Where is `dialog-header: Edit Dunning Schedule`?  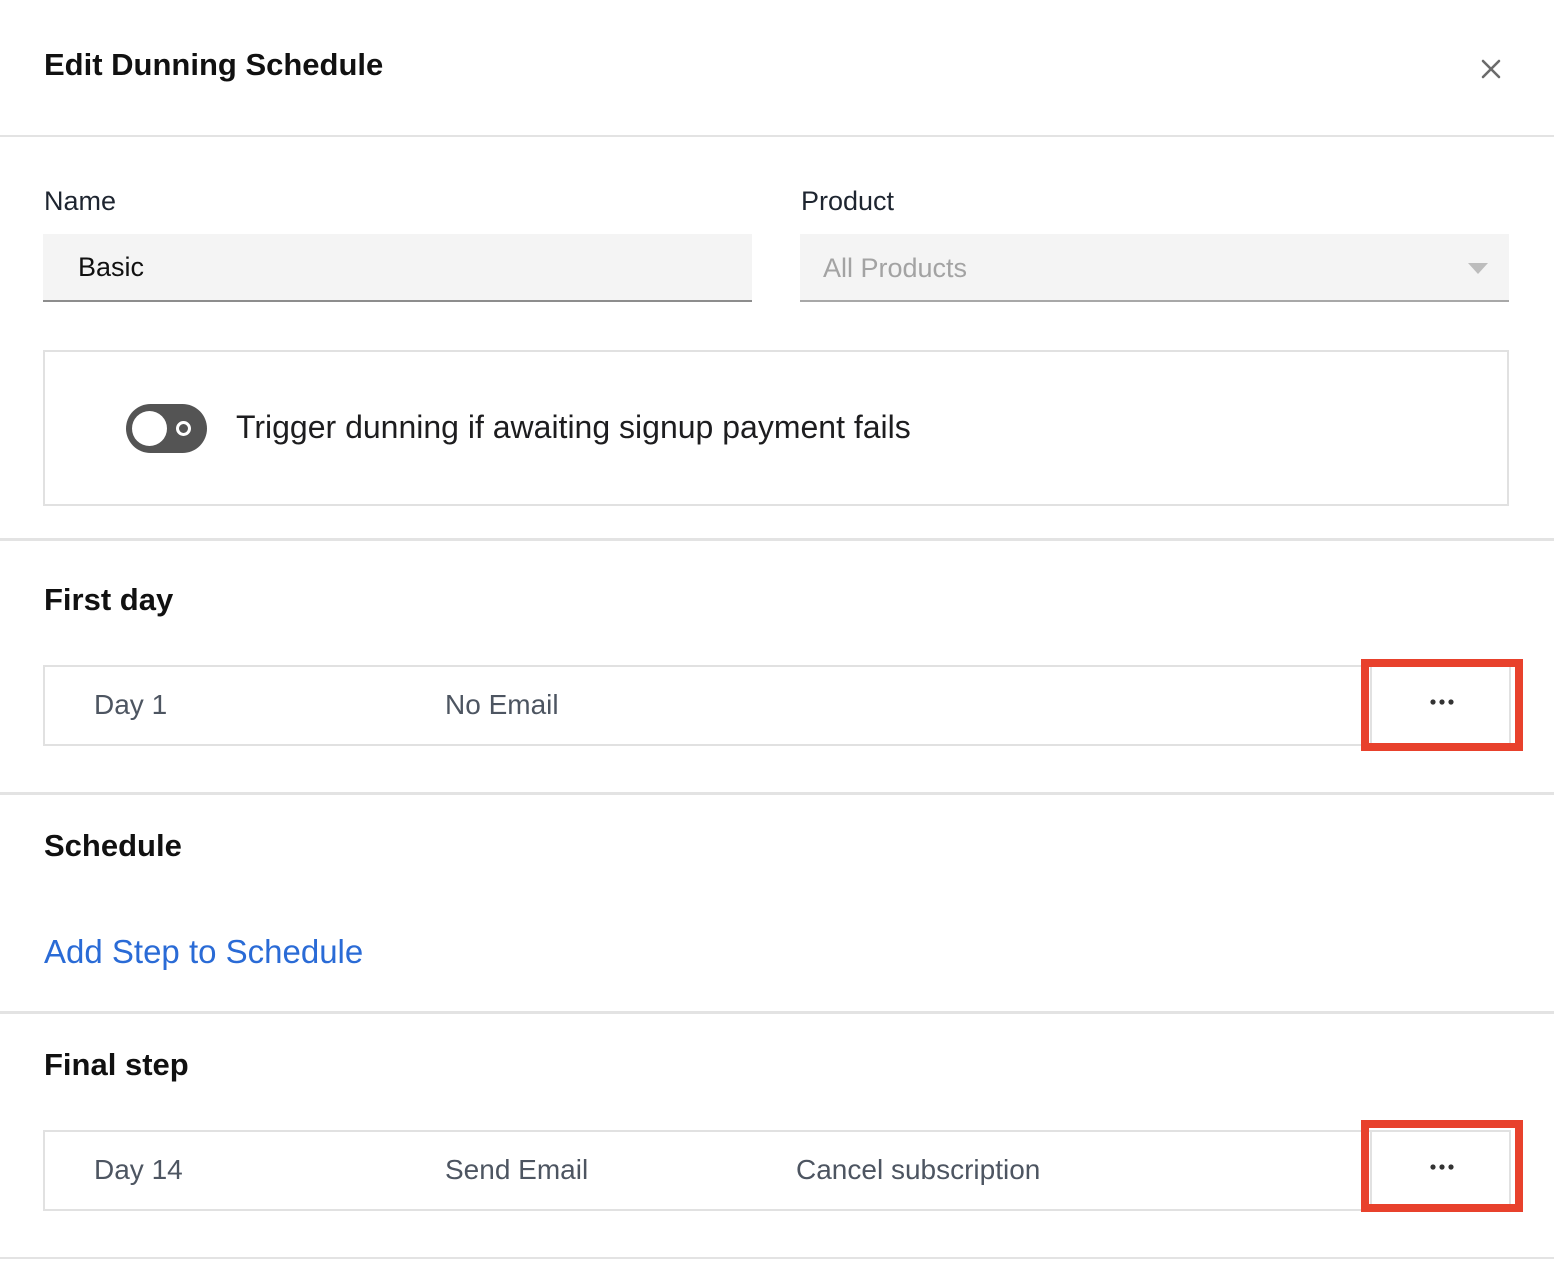 dialog-header: Edit Dunning Schedule is located at coordinates (777, 68).